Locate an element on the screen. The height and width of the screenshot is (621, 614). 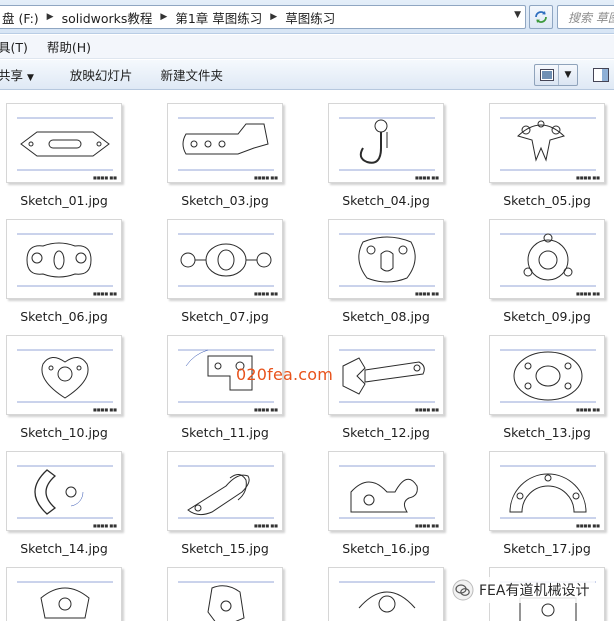
file-name: Sketch_11.jpg is located at coordinates (225, 432).